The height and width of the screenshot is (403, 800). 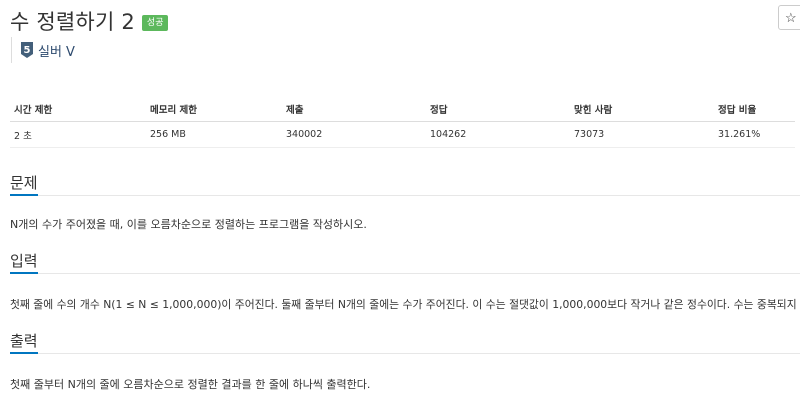 What do you see at coordinates (24, 261) in the screenshot?
I see `input-section-heading: 입력` at bounding box center [24, 261].